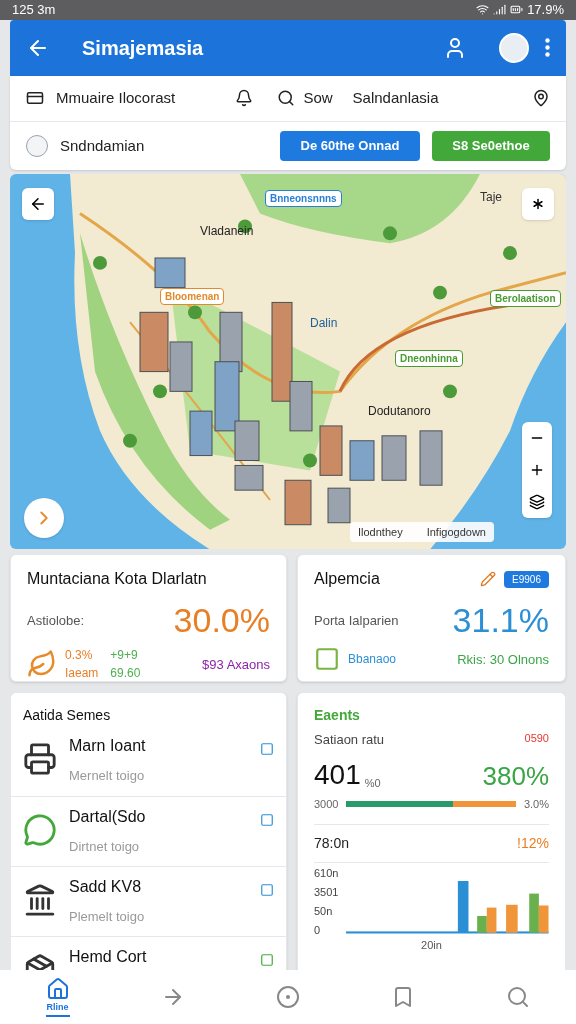 Image resolution: width=576 pixels, height=1024 pixels. Describe the element at coordinates (148, 761) in the screenshot. I see `service-row: Marn Ioant Mernelt toigo` at that location.